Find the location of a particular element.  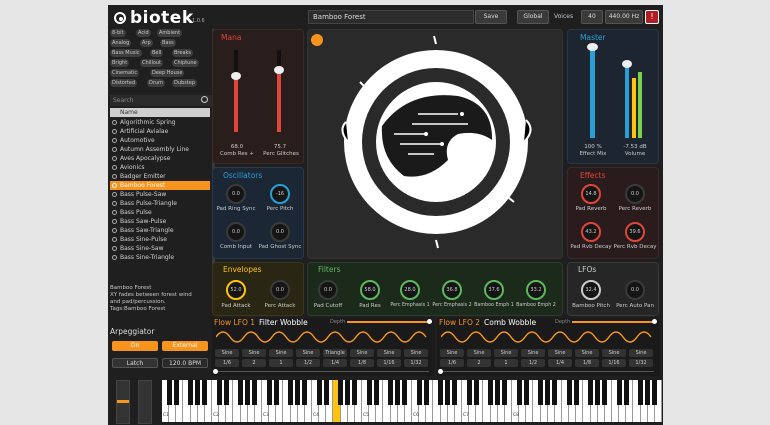

pad-cutoff-knob: 0.0 is located at coordinates (328, 290).